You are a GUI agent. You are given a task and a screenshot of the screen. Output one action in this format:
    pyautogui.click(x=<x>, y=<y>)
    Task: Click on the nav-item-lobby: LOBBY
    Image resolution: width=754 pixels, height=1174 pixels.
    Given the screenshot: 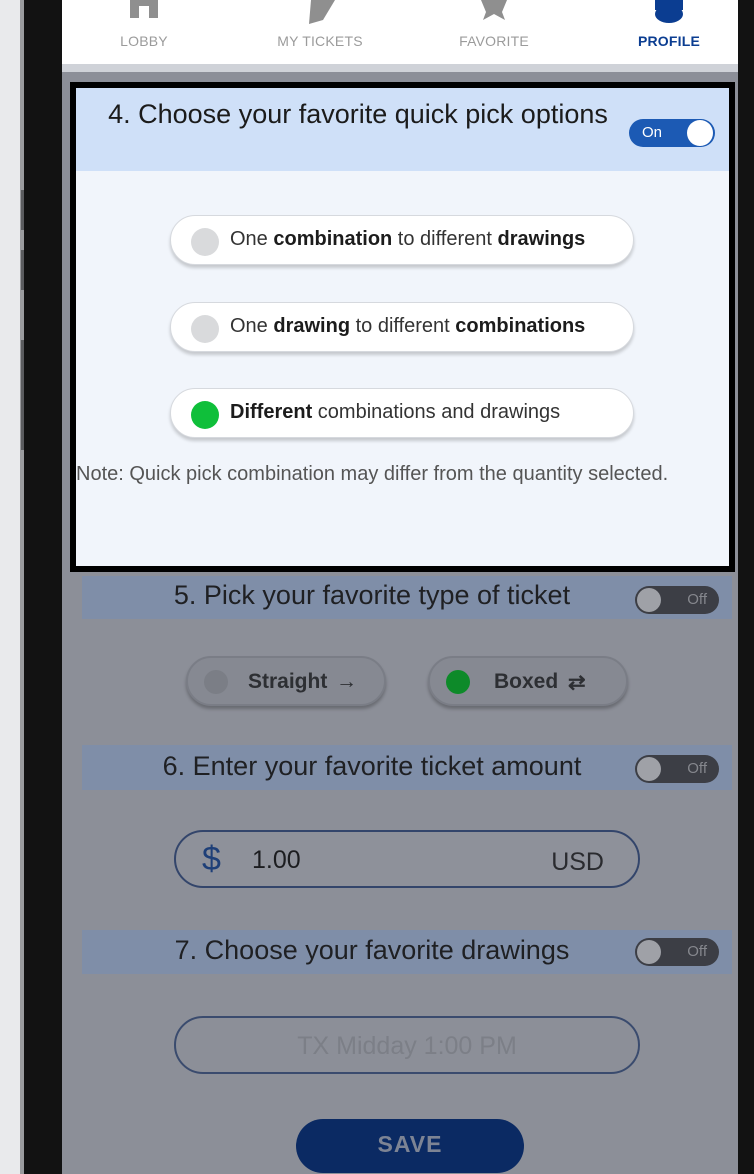 What is the action you would take?
    pyautogui.click(x=144, y=32)
    